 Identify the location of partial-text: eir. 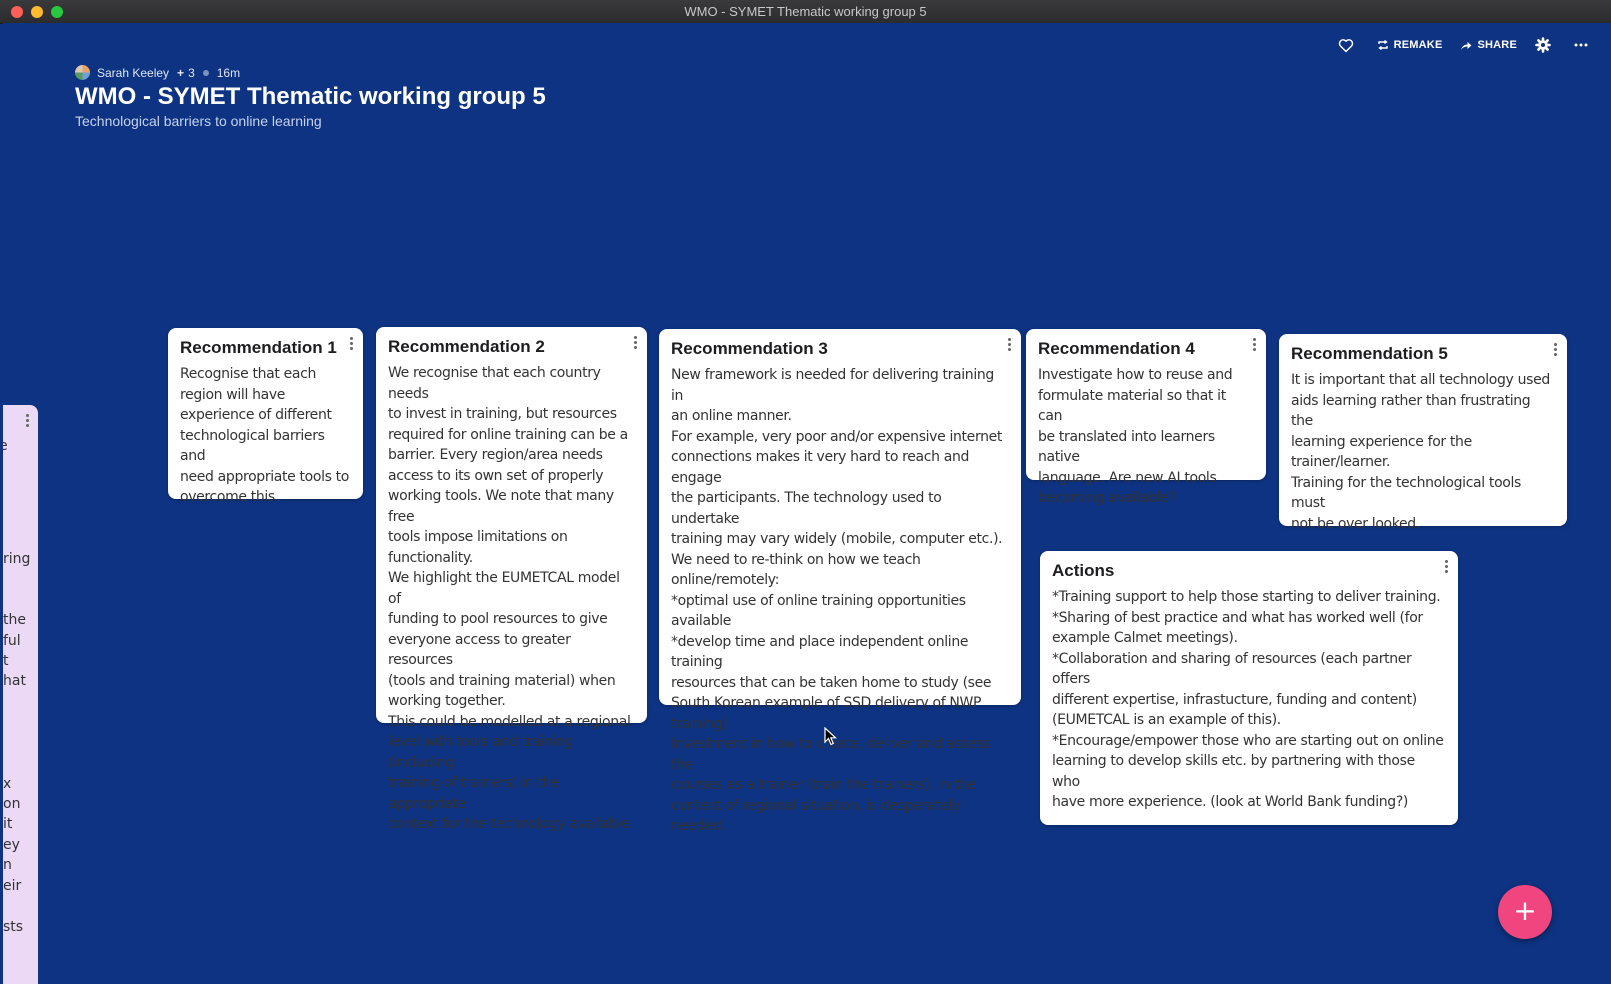
(12, 886).